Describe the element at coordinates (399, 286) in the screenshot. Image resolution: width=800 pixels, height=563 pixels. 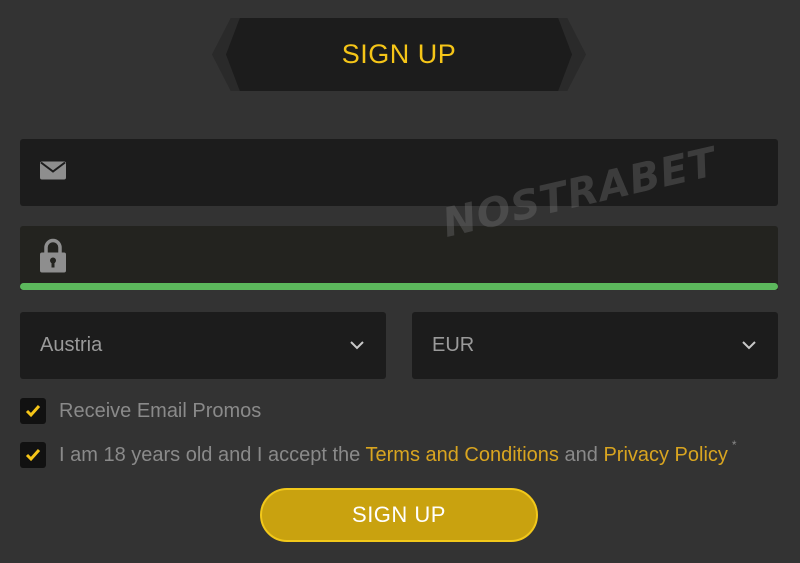
I see `password-strength-bar` at that location.